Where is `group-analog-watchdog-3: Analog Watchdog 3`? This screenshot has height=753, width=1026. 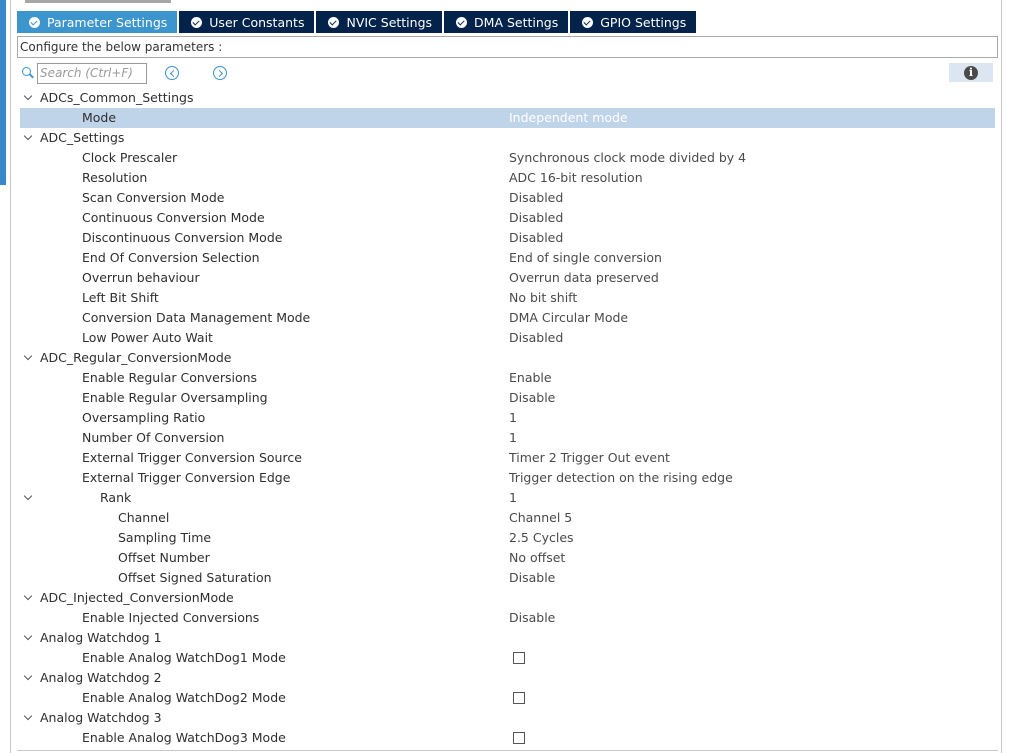
group-analog-watchdog-3: Analog Watchdog 3 is located at coordinates (507, 718).